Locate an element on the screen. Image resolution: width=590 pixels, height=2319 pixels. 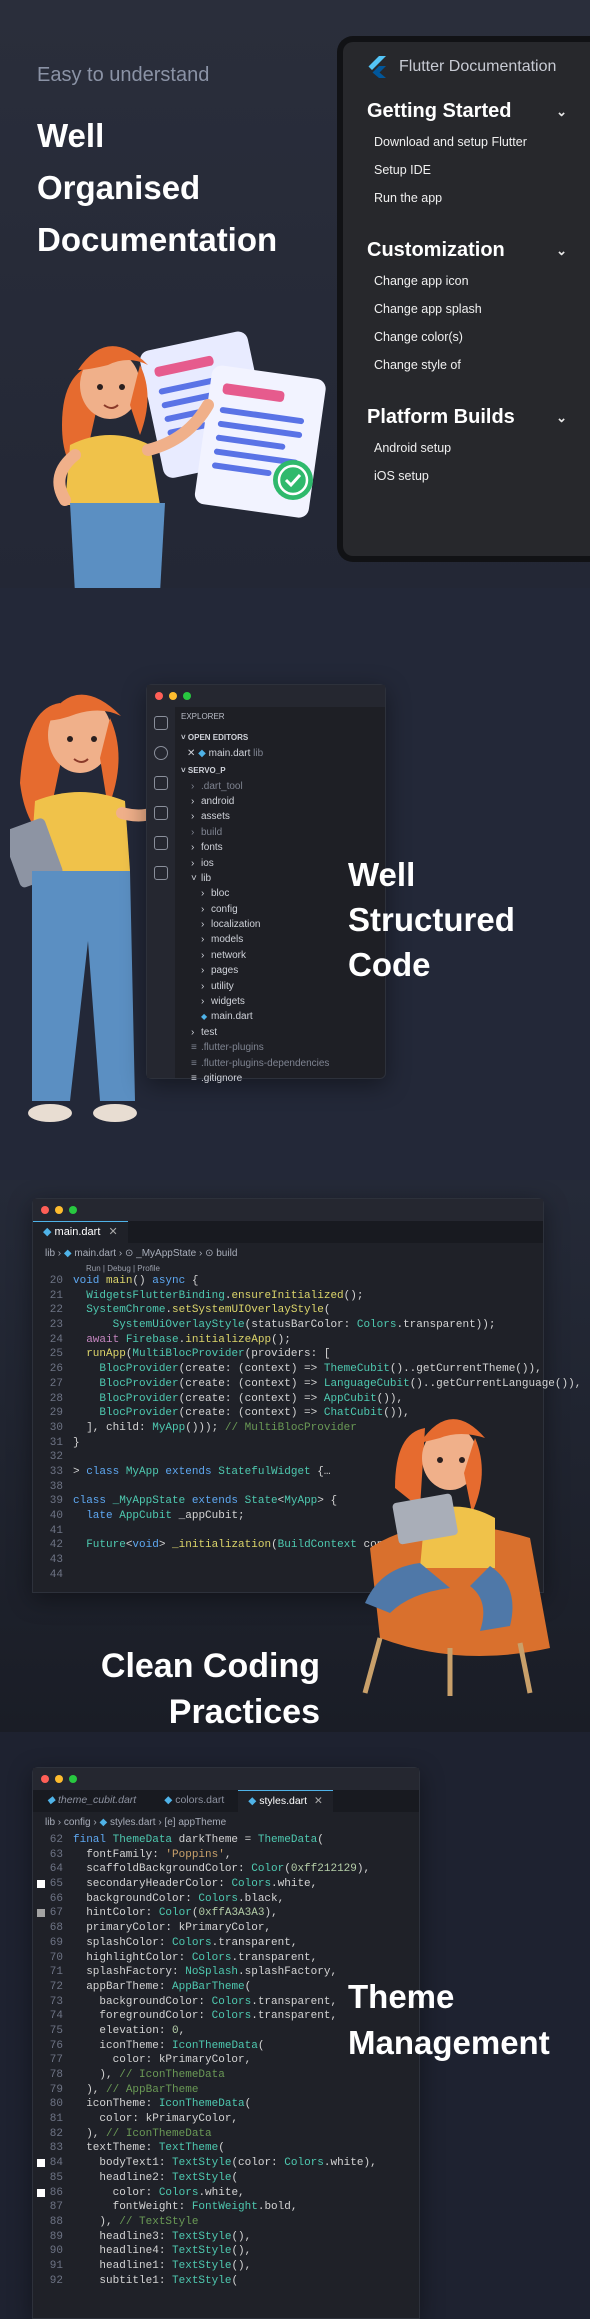
docs-link: Run the app is located at coordinates (482, 198).